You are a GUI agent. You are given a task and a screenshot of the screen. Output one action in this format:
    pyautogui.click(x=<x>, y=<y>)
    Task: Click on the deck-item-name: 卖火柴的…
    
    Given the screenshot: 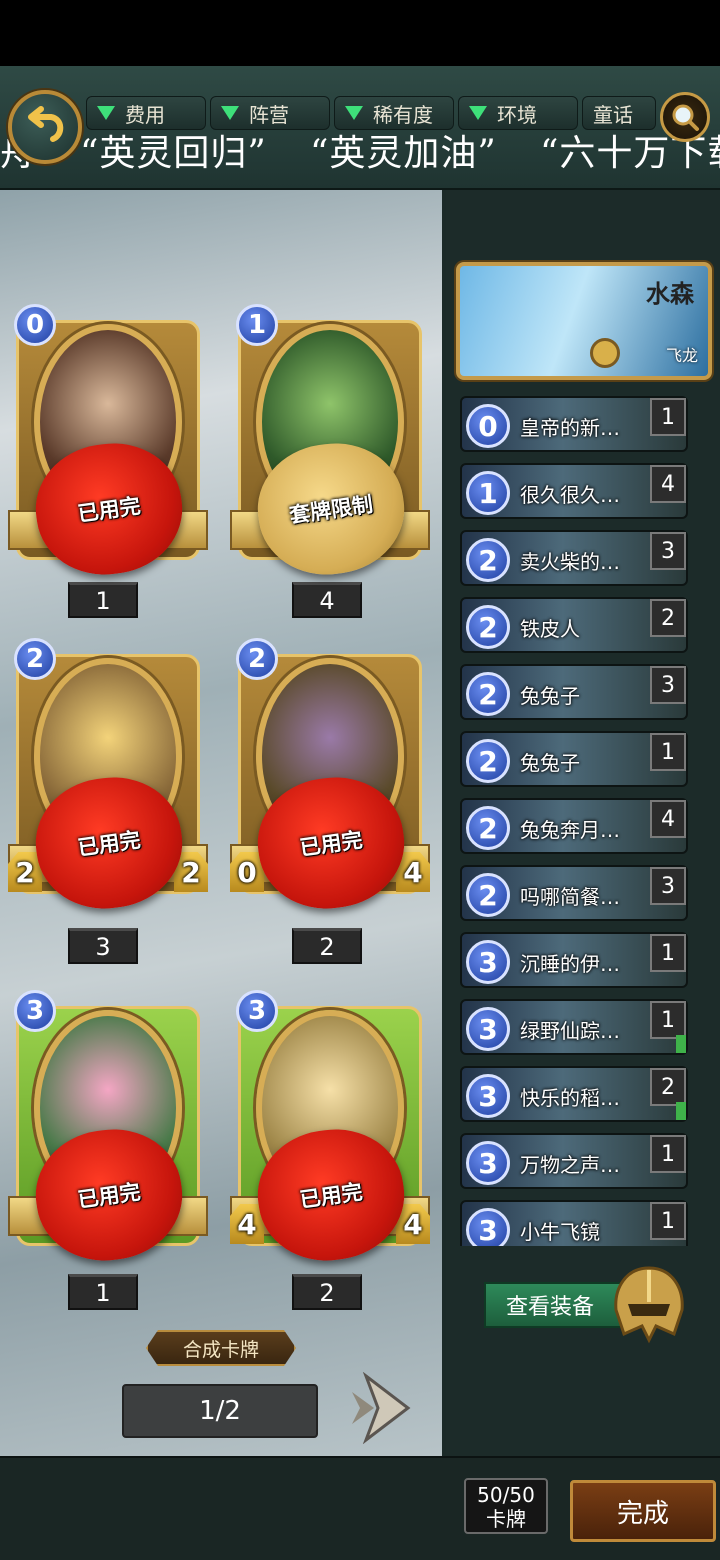 What is the action you would take?
    pyautogui.click(x=570, y=562)
    